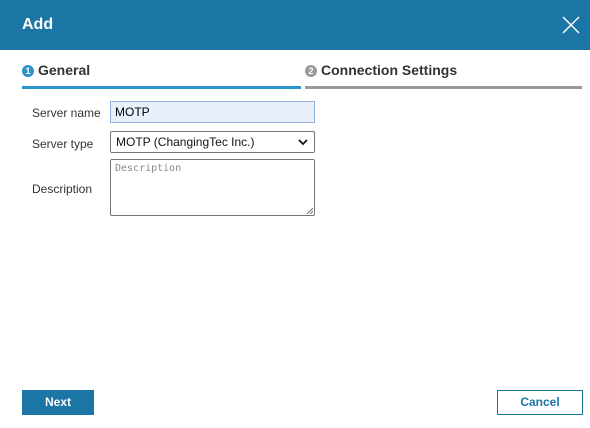 The height and width of the screenshot is (428, 590). I want to click on description-label: Description, so click(62, 189).